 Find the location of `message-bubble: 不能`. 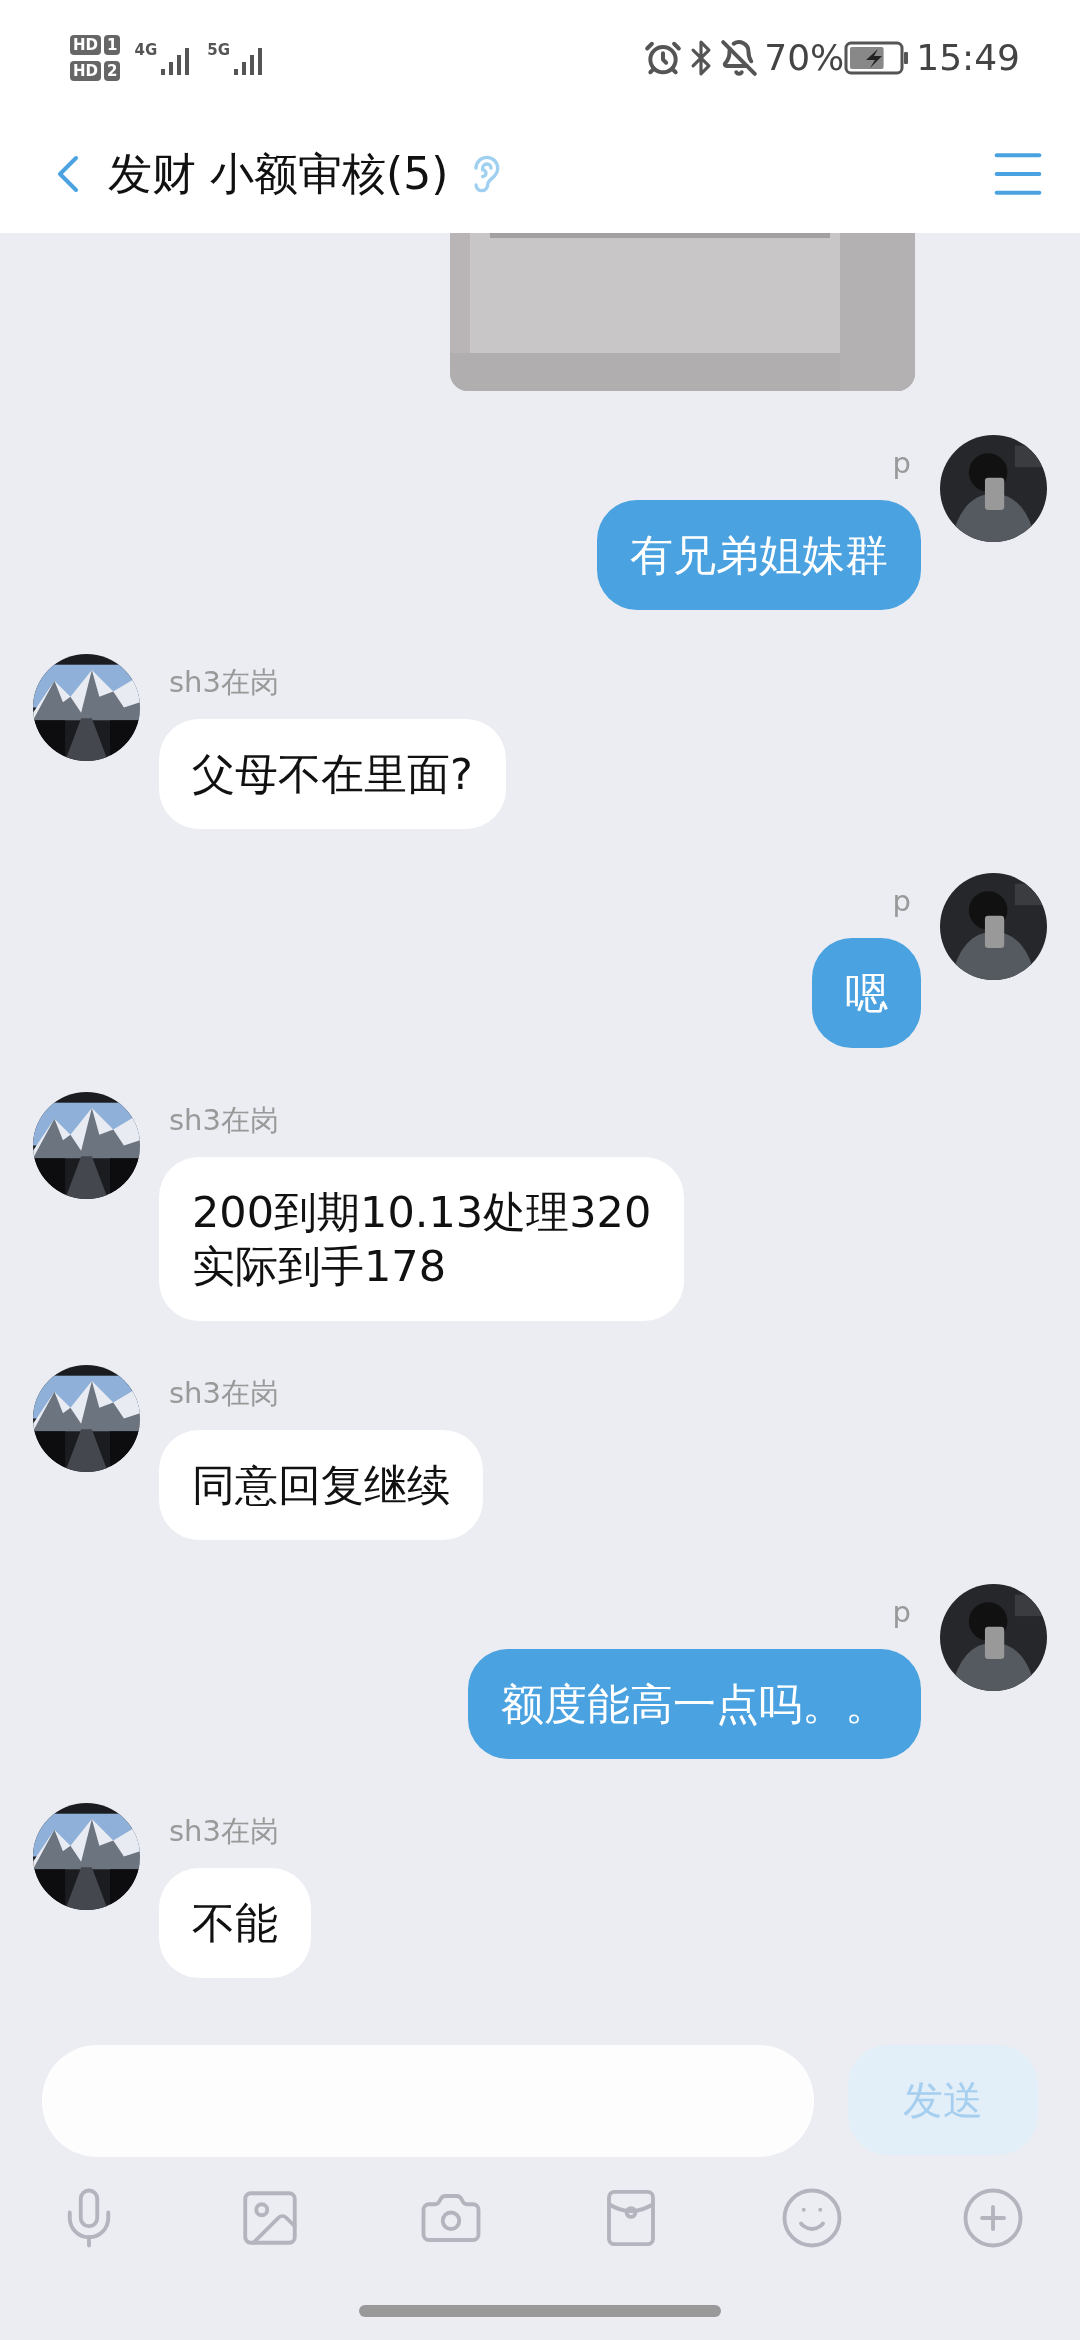

message-bubble: 不能 is located at coordinates (235, 1923).